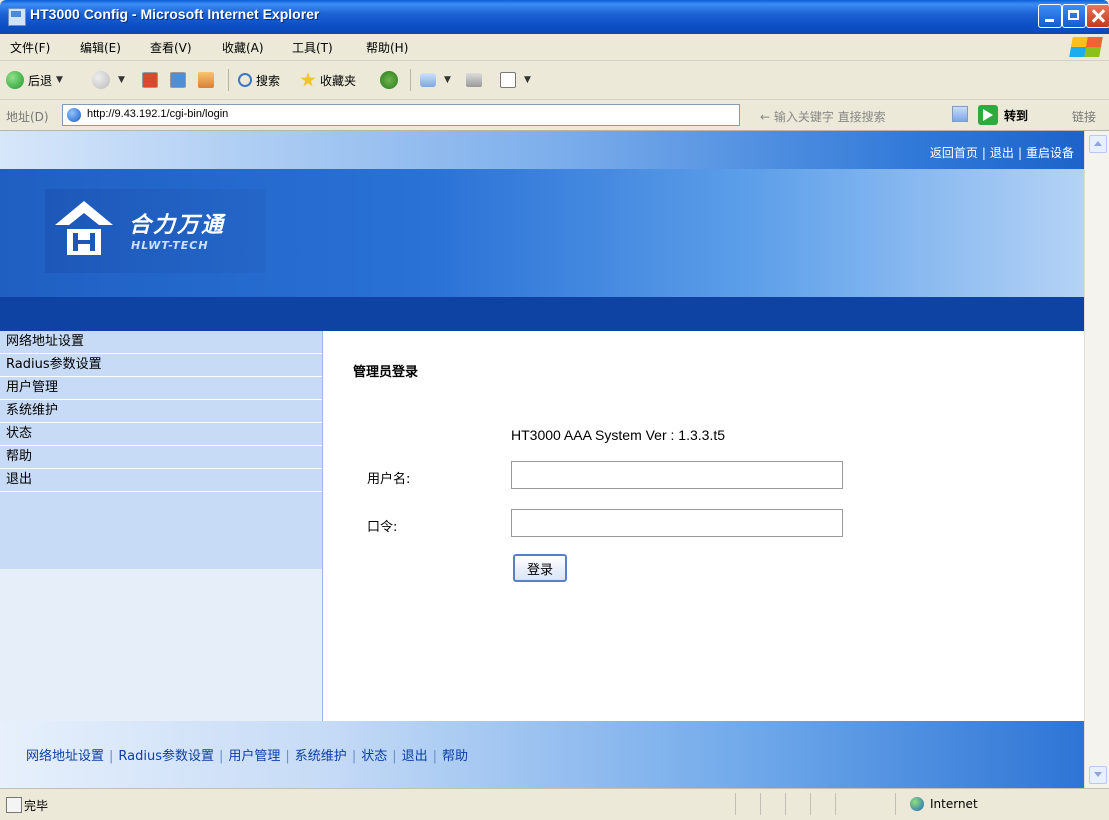  What do you see at coordinates (960, 114) in the screenshot?
I see `address-dropdown-icon` at bounding box center [960, 114].